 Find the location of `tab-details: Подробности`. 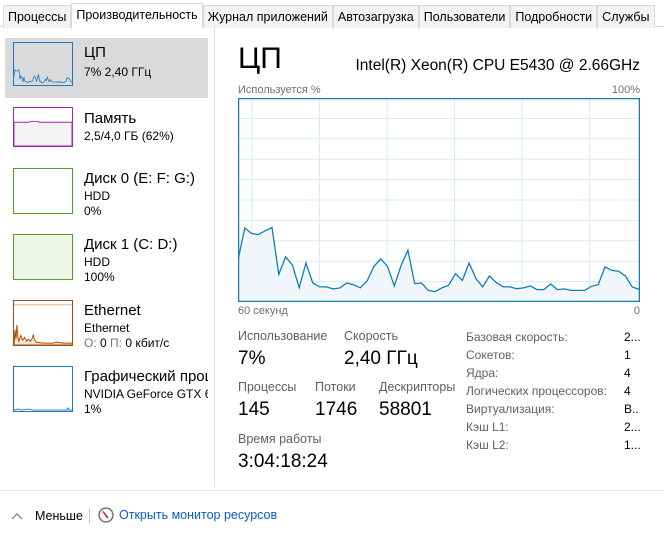

tab-details: Подробности is located at coordinates (554, 16).